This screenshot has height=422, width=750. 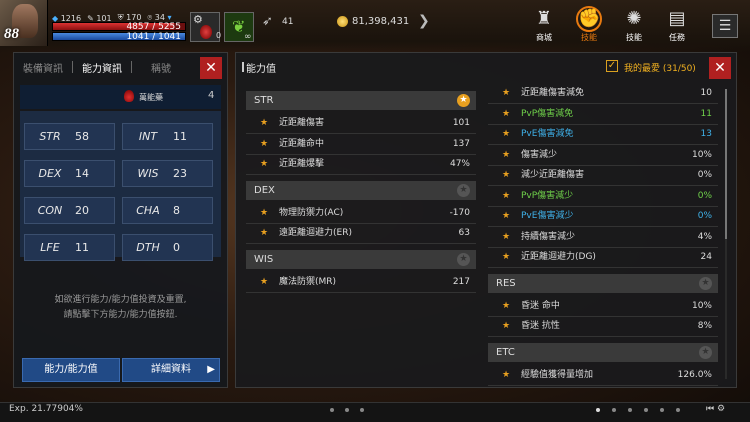 I want to click on character-level: 88, so click(x=11, y=34).